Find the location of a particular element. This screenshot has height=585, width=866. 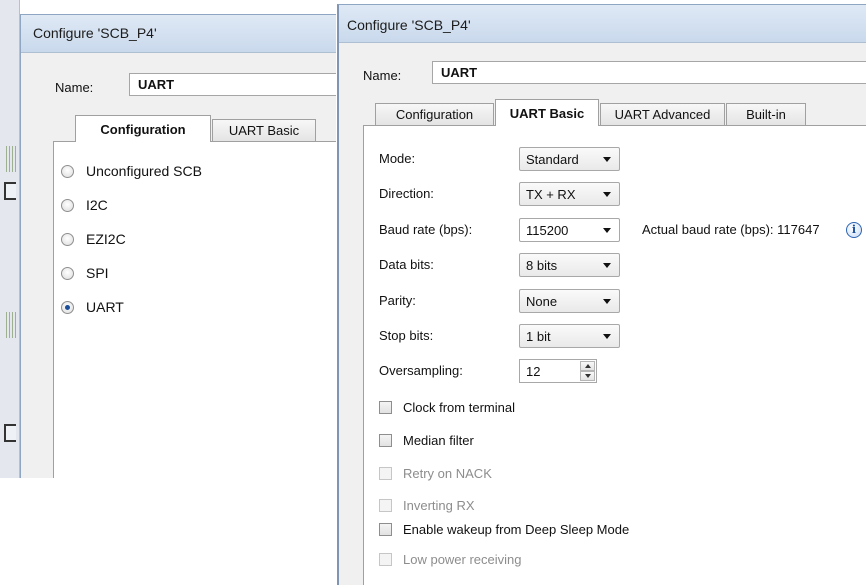

checkbox-low-power-receiving: Low power receiving is located at coordinates (450, 559).